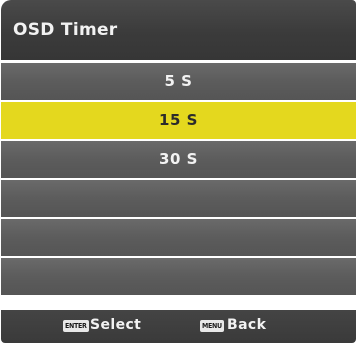 This screenshot has width=358, height=344. I want to click on option-30s: 30 S, so click(178, 159).